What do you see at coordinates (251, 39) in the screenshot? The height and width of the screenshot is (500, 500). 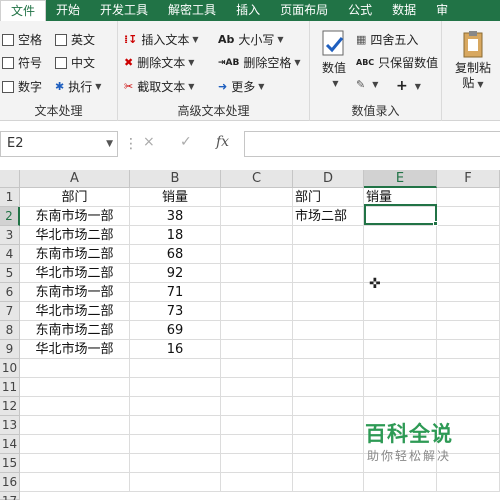 I see `case-button: Ab 大小写 ▼` at bounding box center [251, 39].